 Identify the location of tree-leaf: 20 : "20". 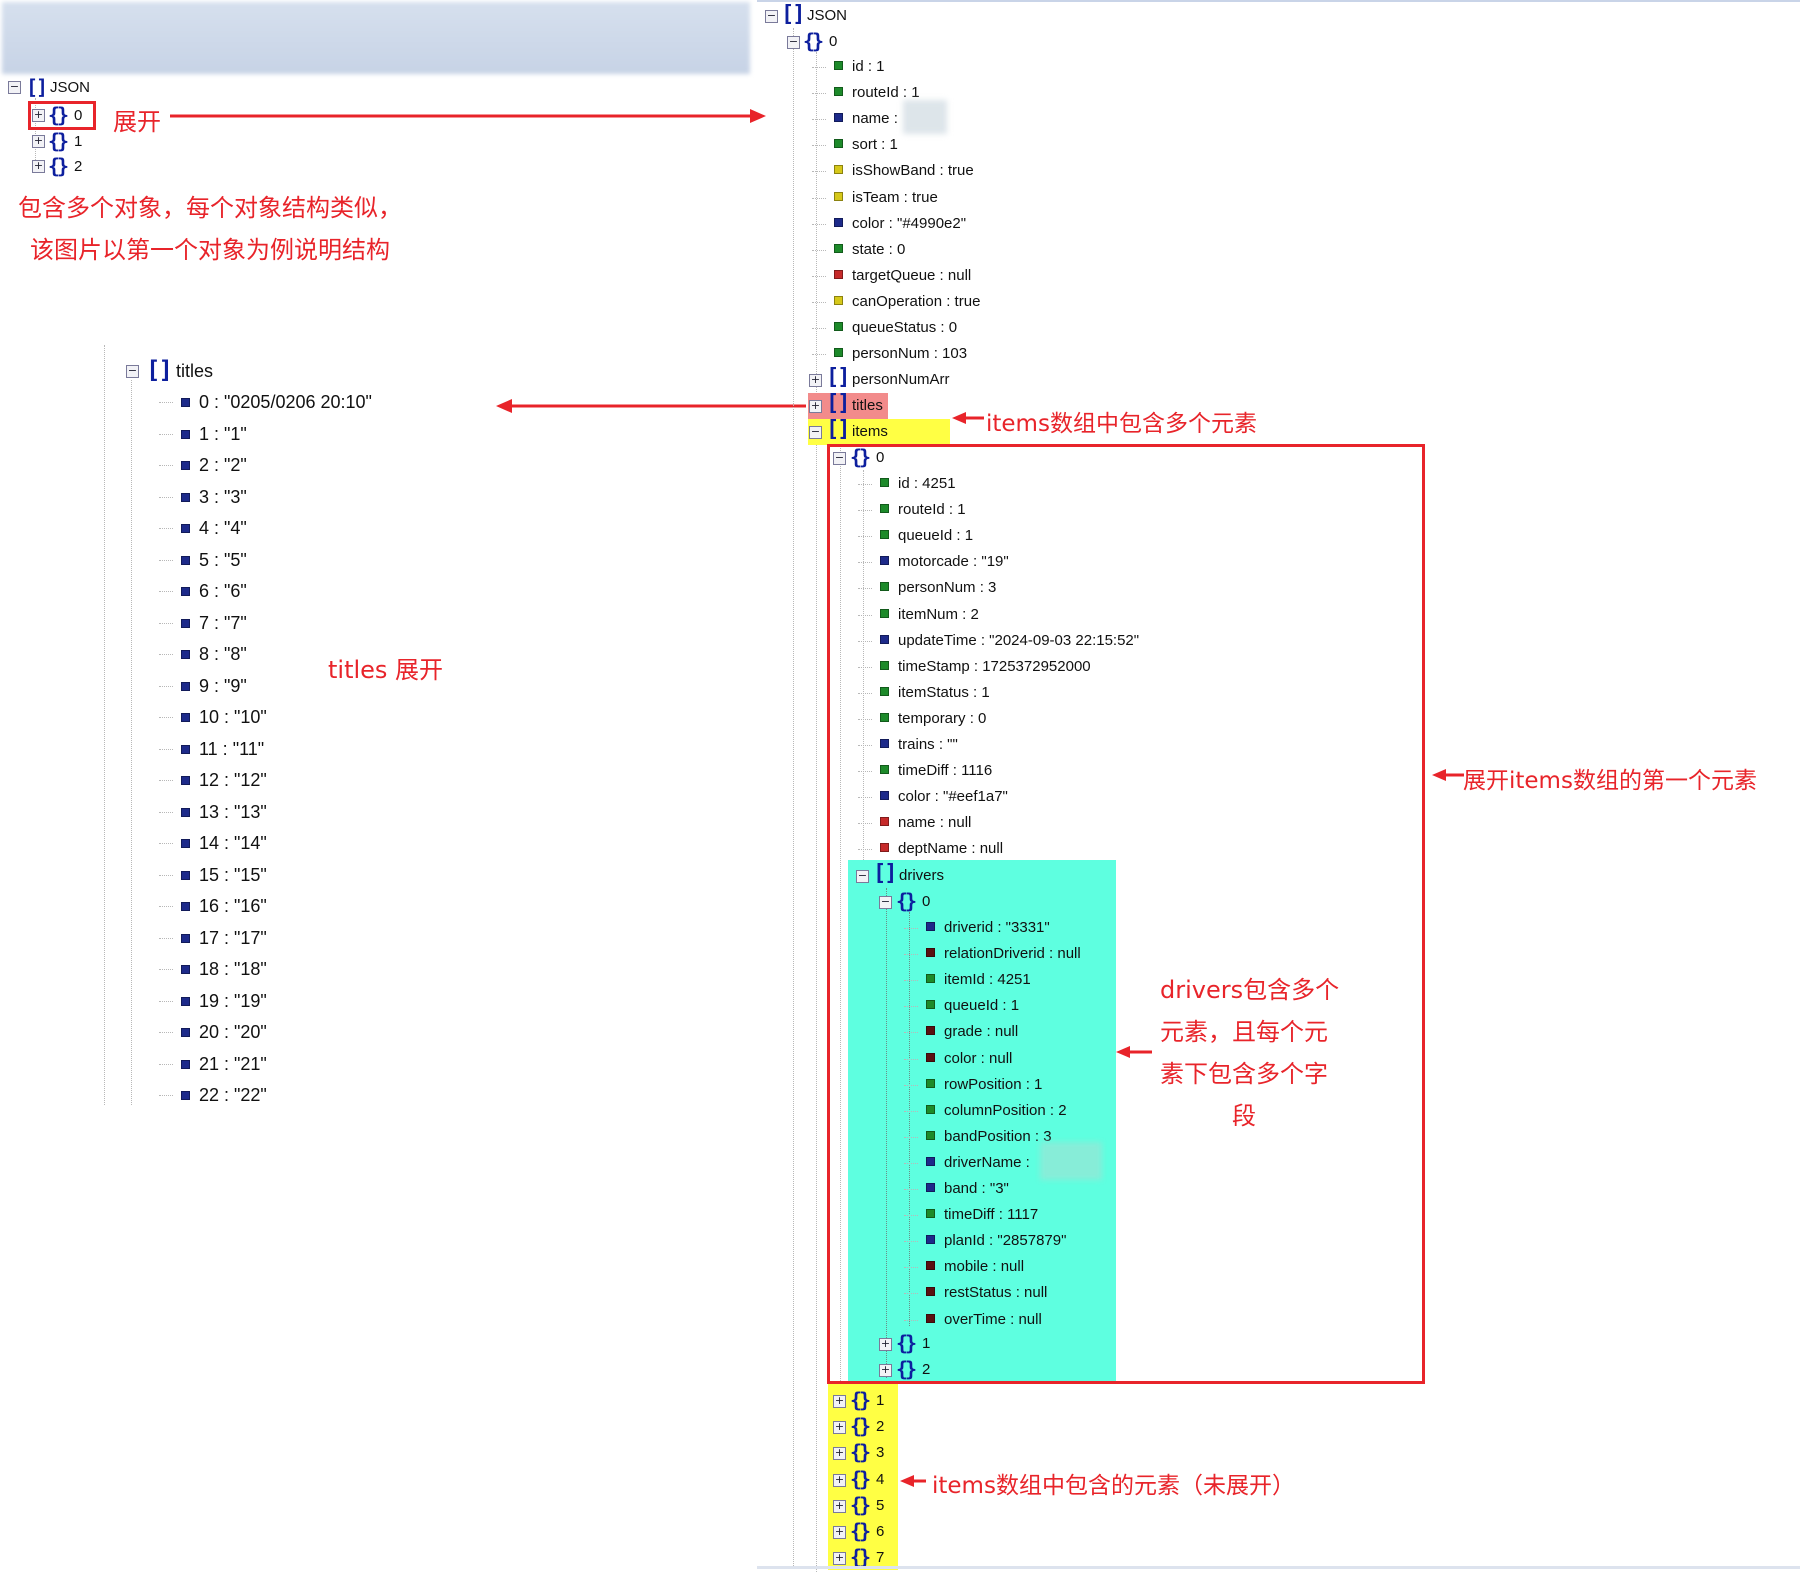
(224, 1032).